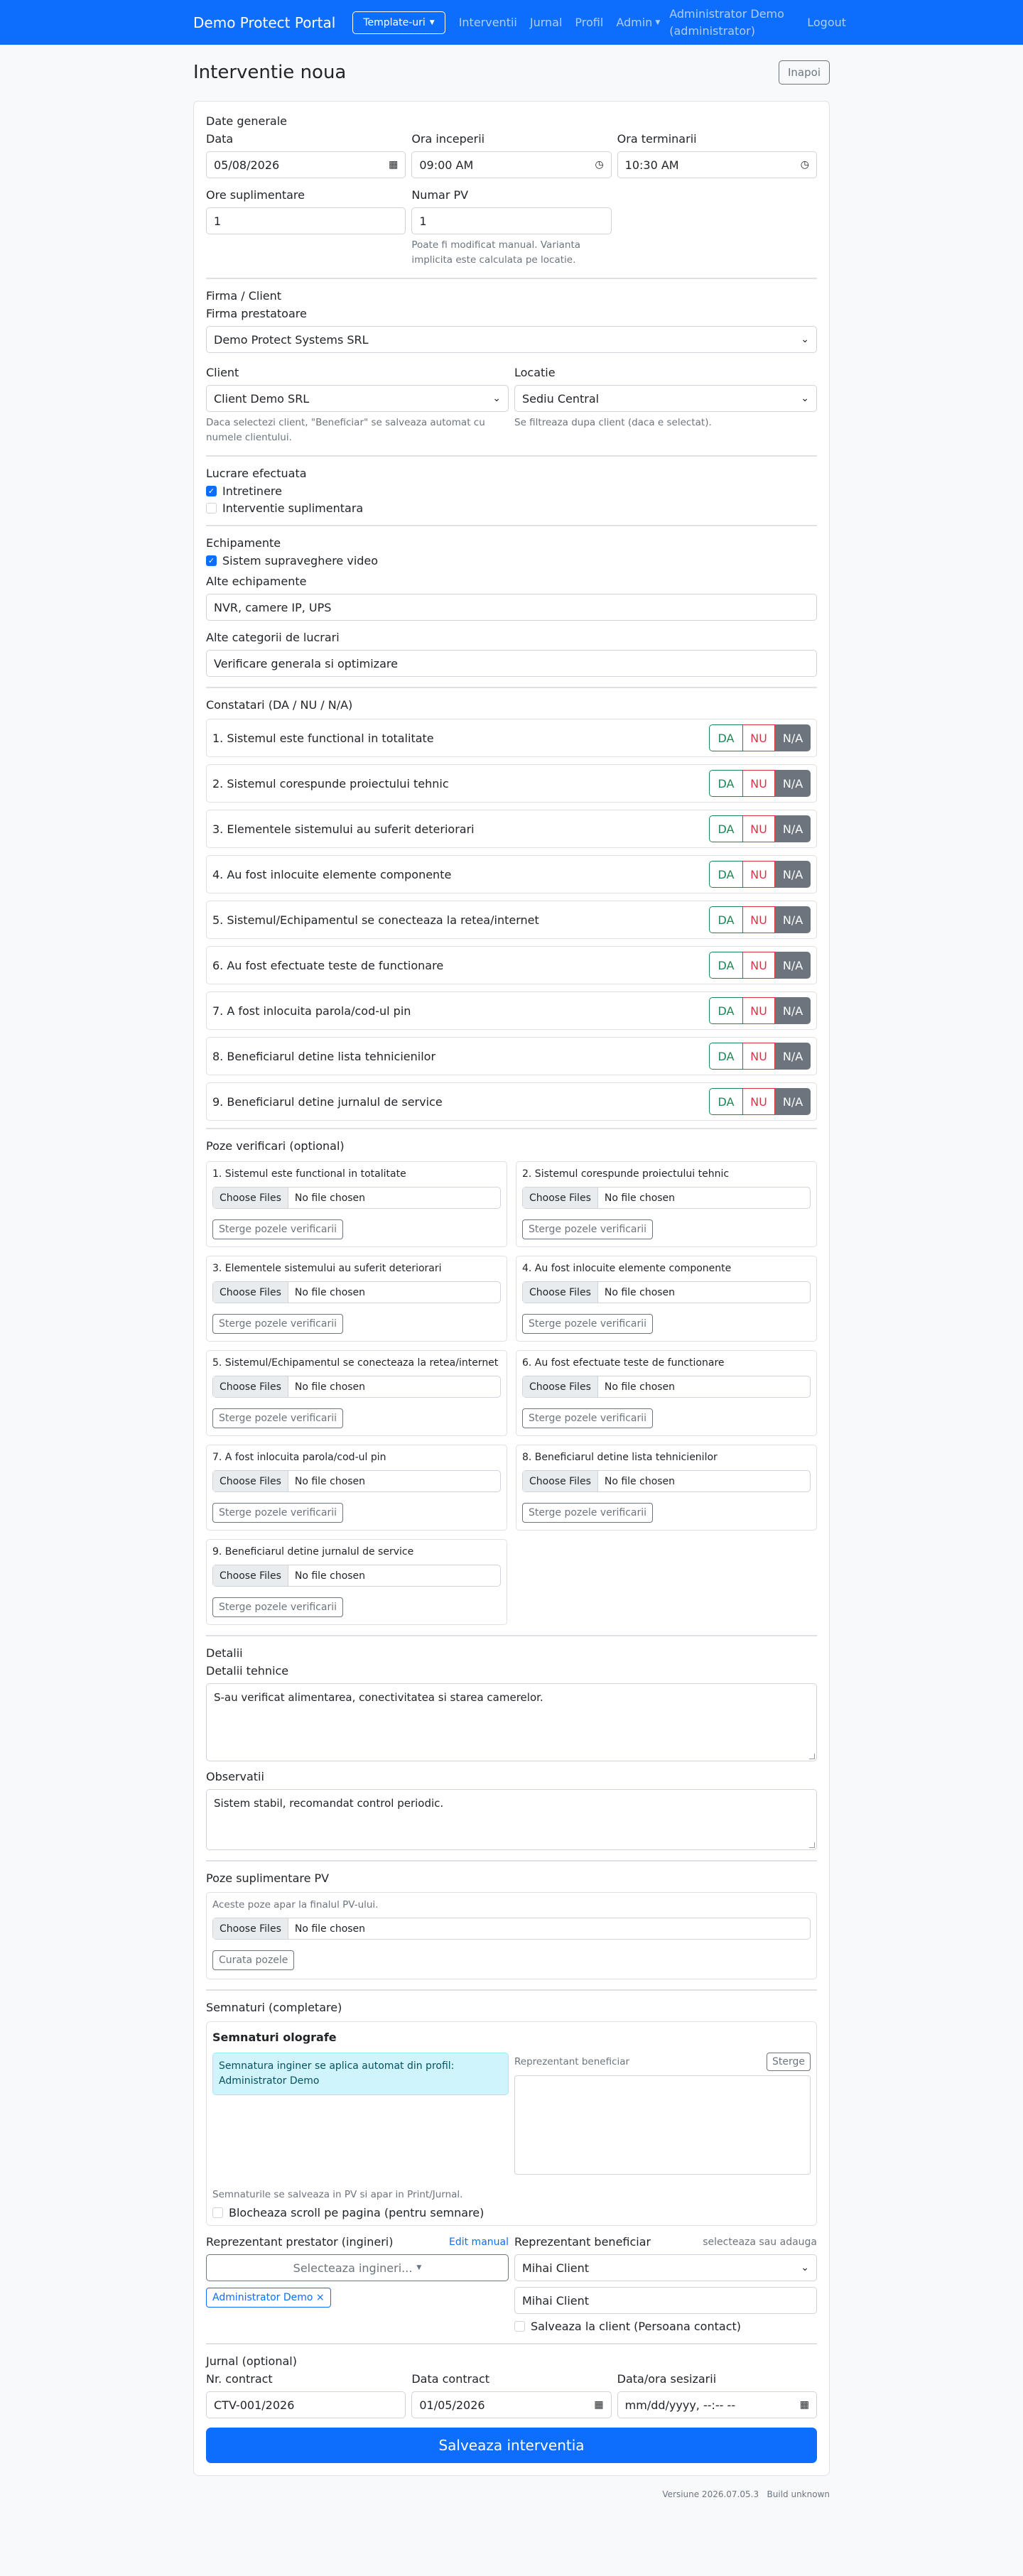  What do you see at coordinates (511, 1929) in the screenshot?
I see `extra-photos-file-input: Choose Files No file chosen` at bounding box center [511, 1929].